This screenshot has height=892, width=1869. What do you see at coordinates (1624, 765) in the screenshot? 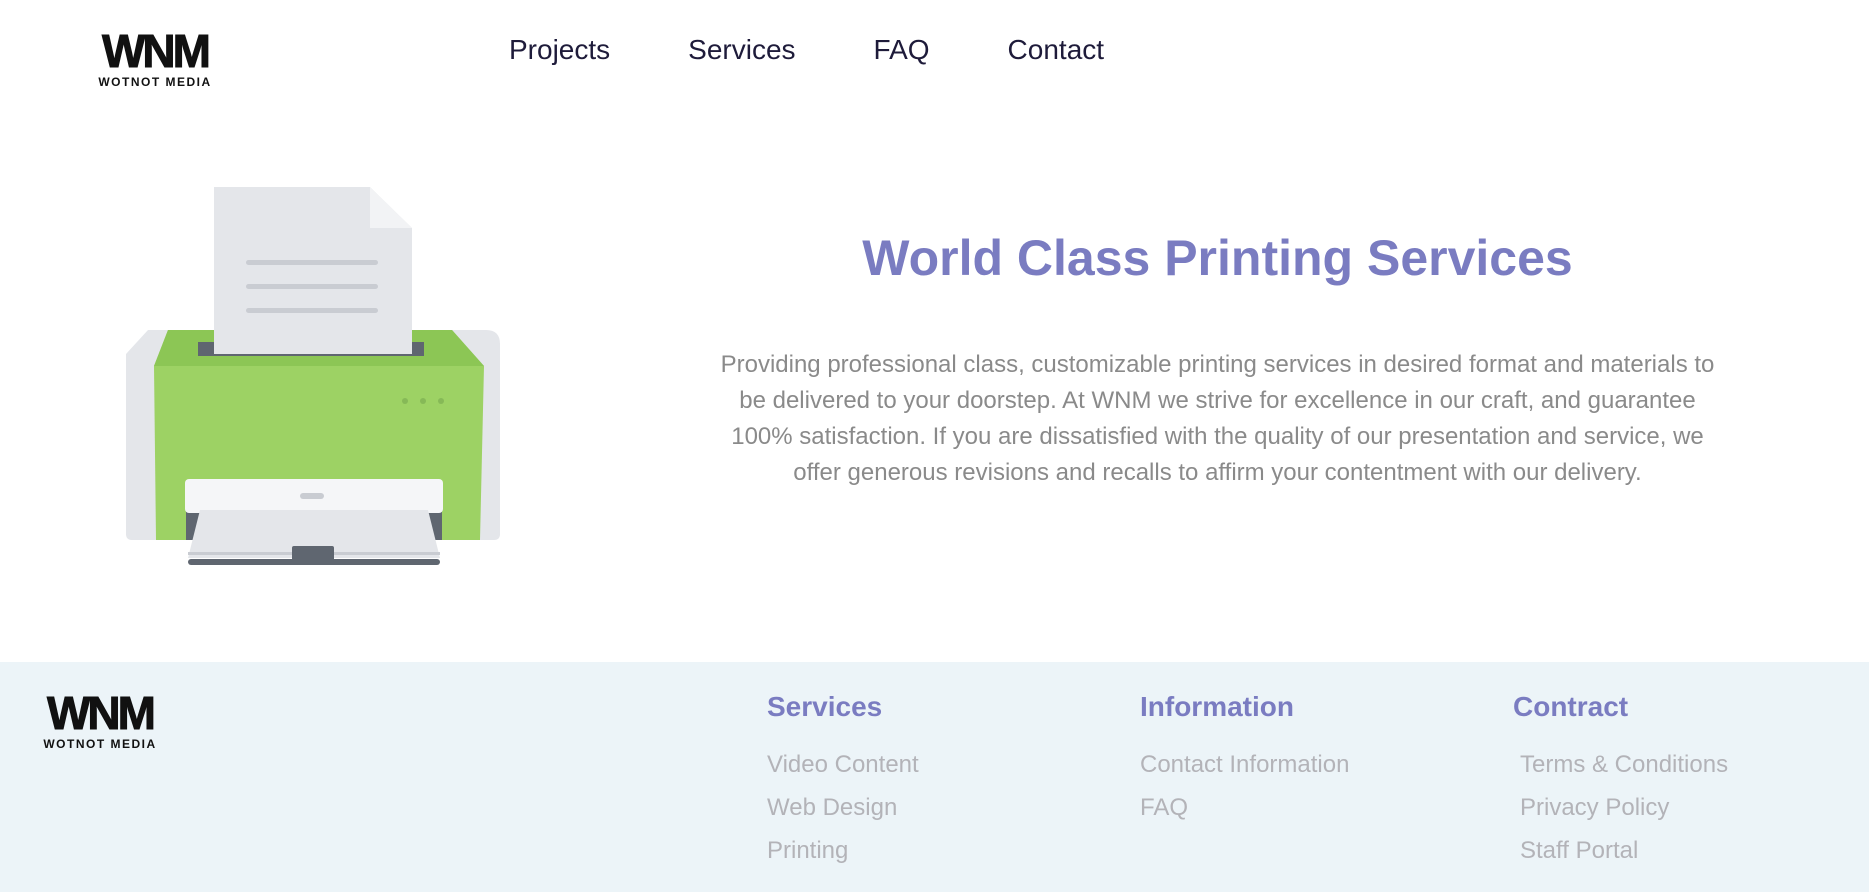
I see `footer-link-terms: Terms & Conditions` at bounding box center [1624, 765].